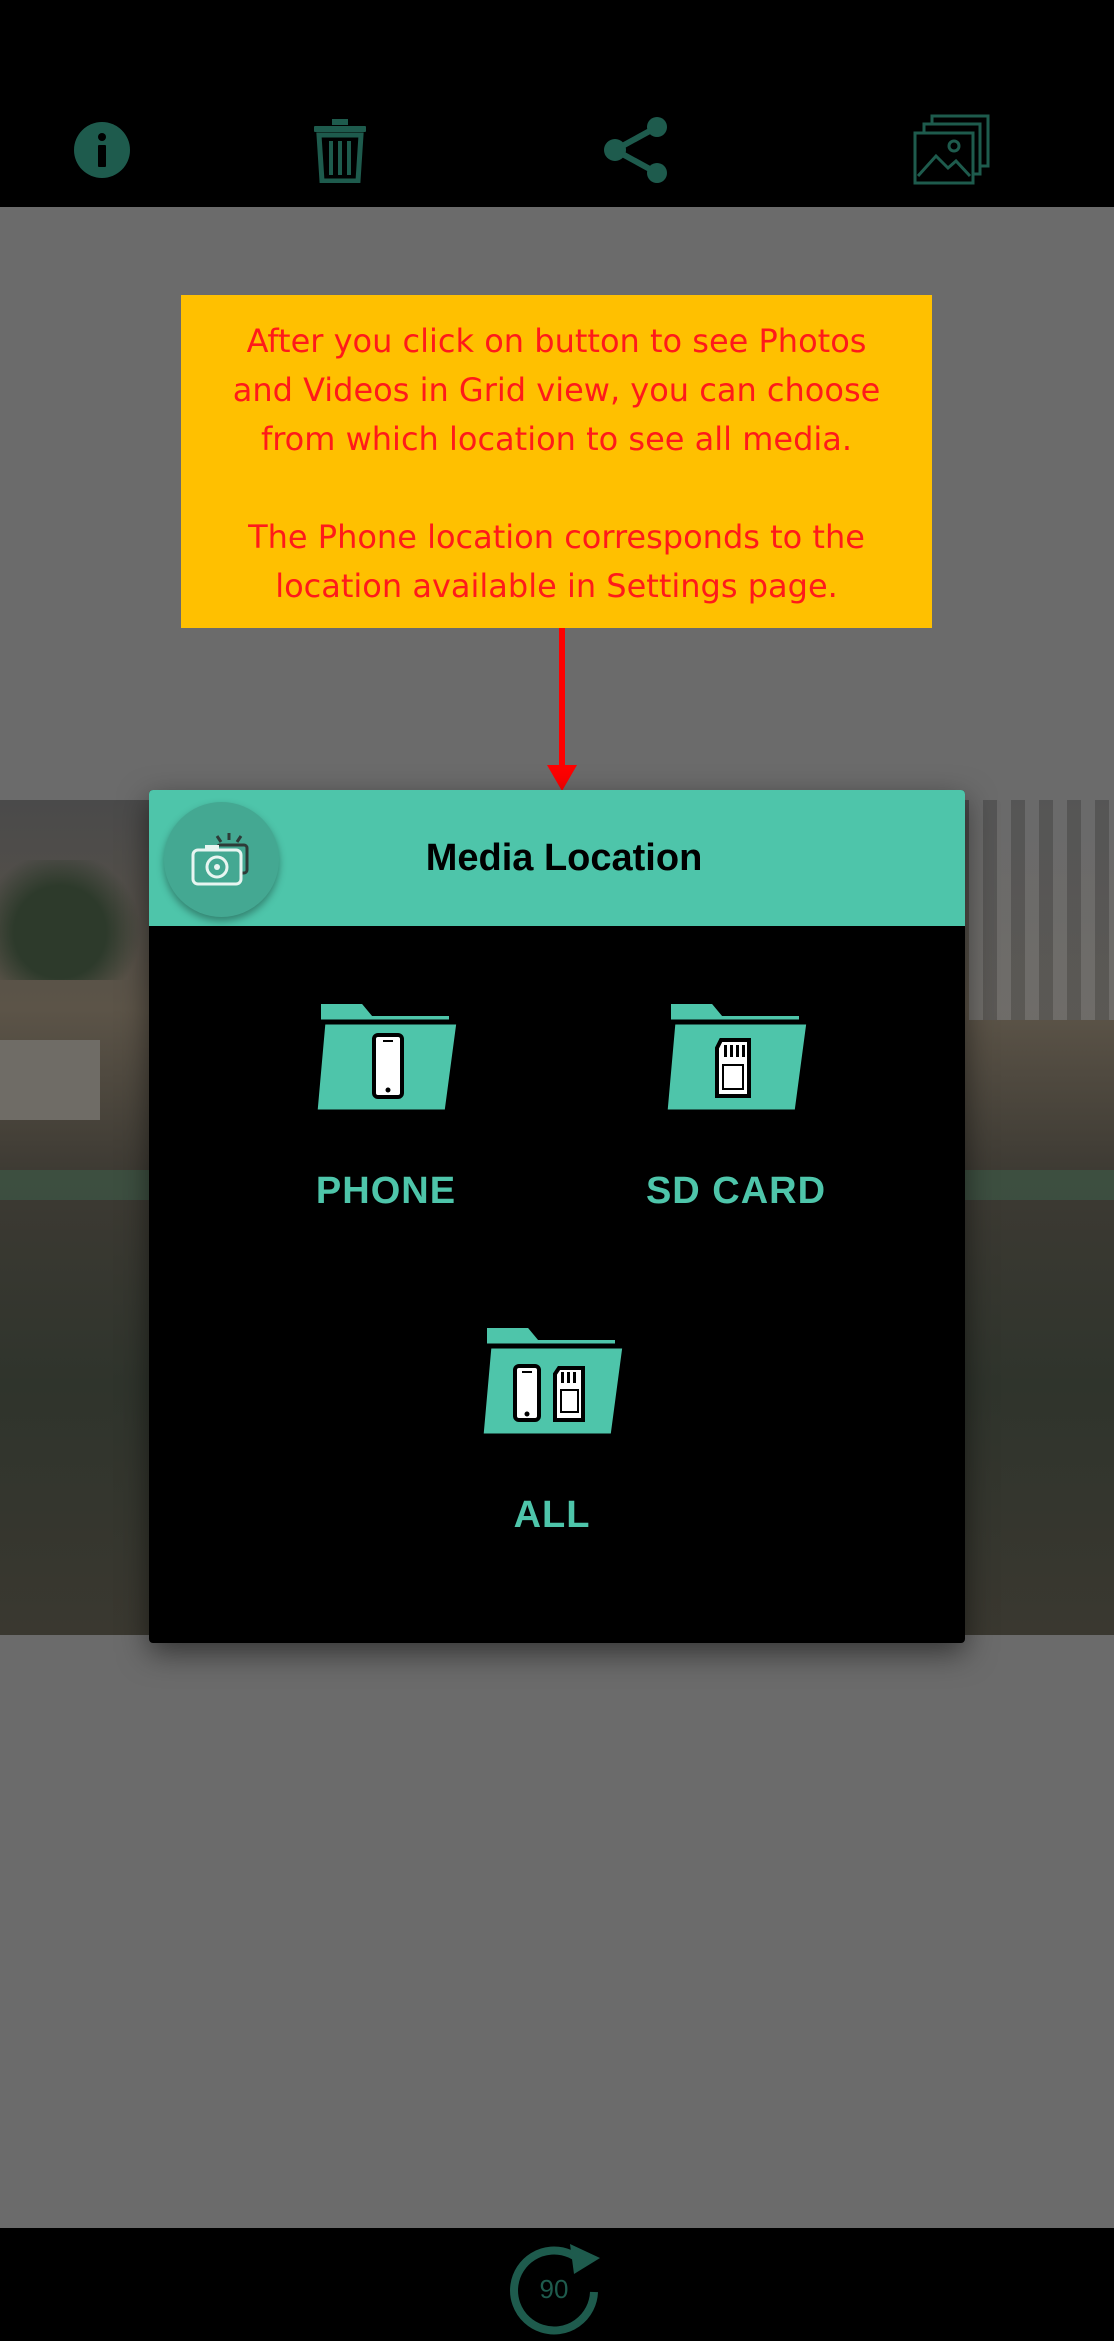 The height and width of the screenshot is (2341, 1114). What do you see at coordinates (636, 150) in the screenshot?
I see `share-icon` at bounding box center [636, 150].